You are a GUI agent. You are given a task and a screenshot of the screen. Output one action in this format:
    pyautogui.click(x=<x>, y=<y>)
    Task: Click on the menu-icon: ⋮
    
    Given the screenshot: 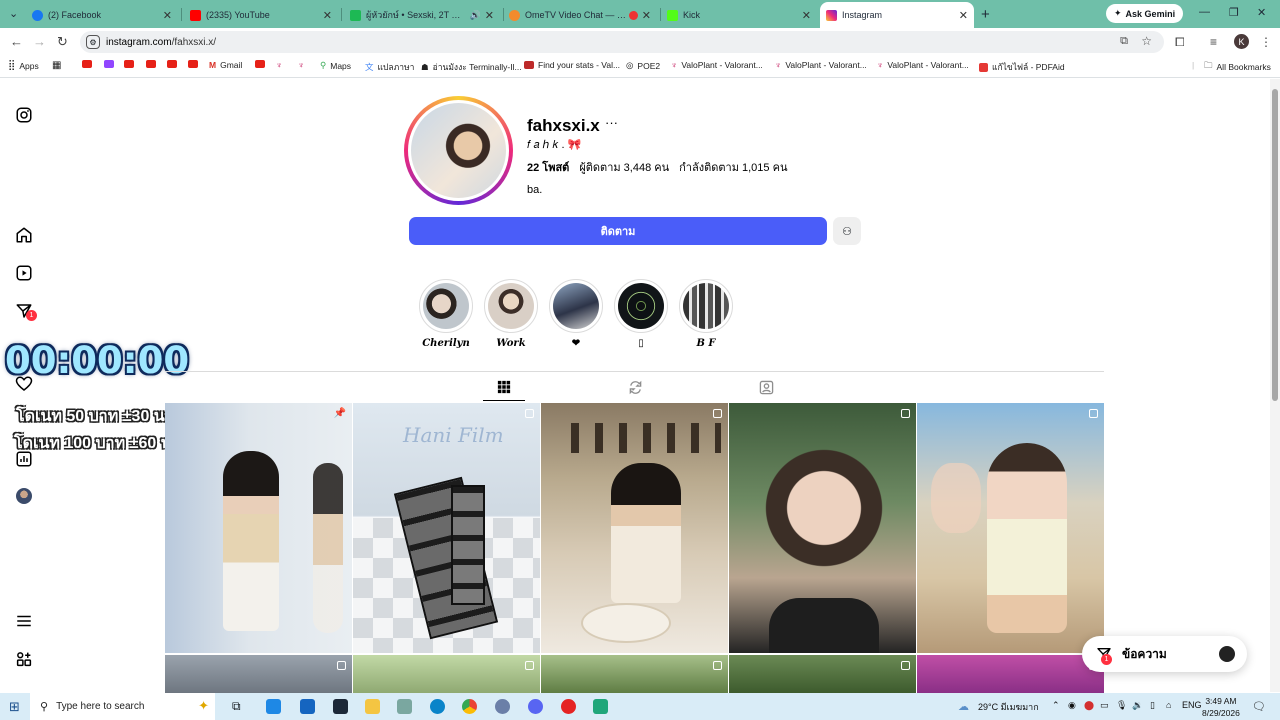 What is the action you would take?
    pyautogui.click(x=1266, y=42)
    